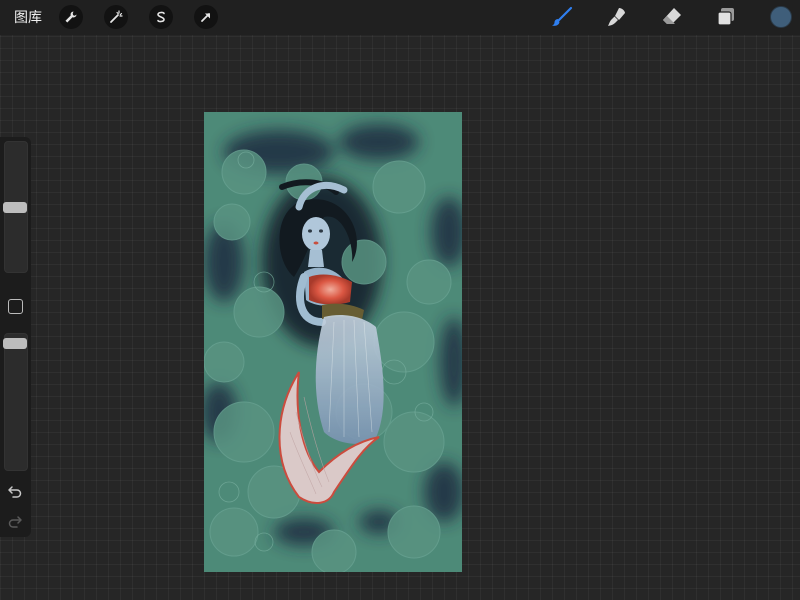 This screenshot has height=600, width=800. I want to click on left-sidebar, so click(15, 337).